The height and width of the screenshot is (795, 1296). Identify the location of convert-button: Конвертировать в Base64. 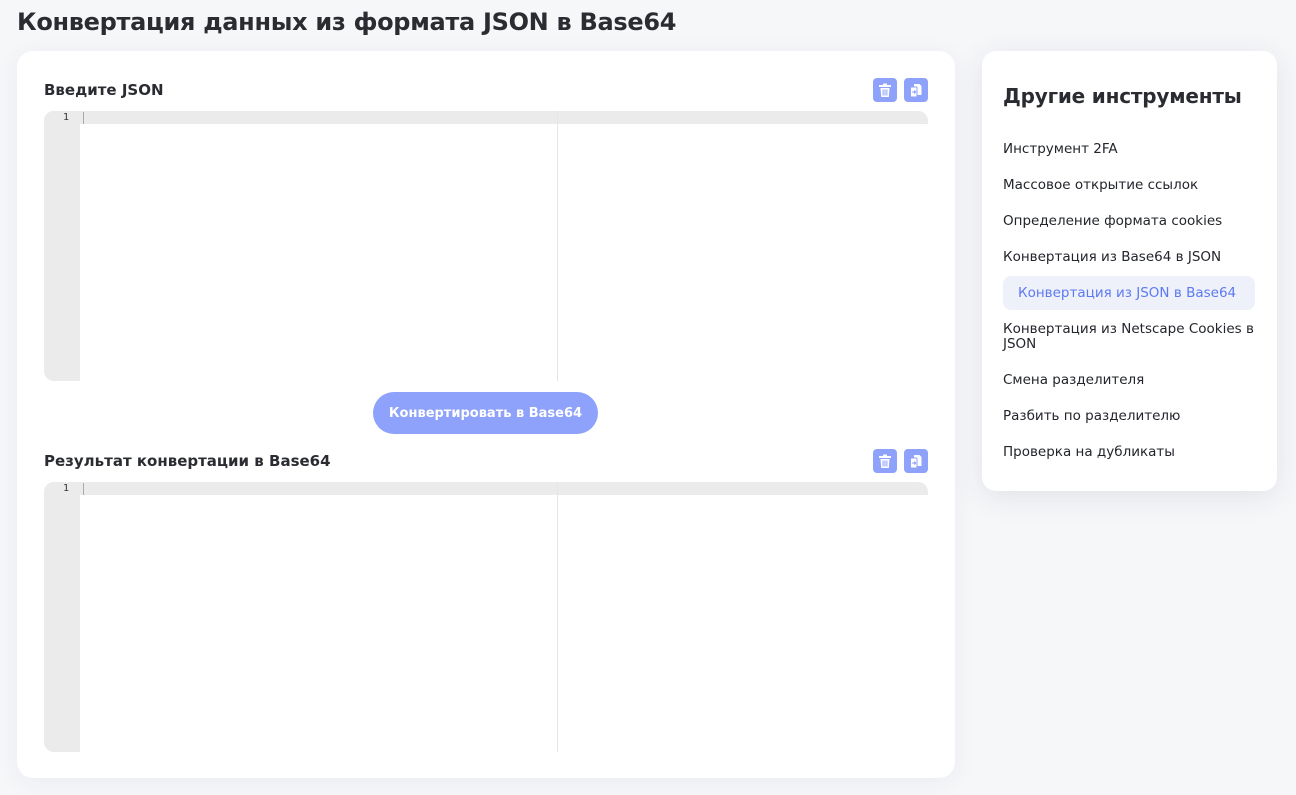
(485, 413).